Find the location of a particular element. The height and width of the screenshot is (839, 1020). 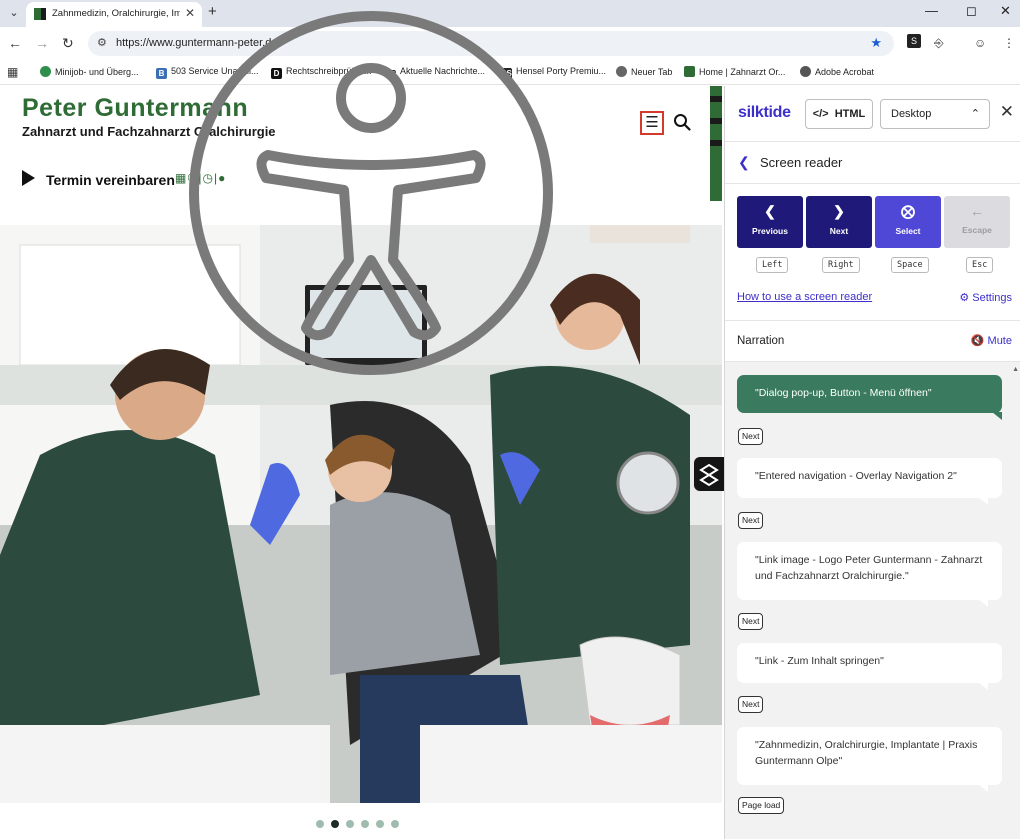

back-arrow-icon: ← is located at coordinates (15, 43).